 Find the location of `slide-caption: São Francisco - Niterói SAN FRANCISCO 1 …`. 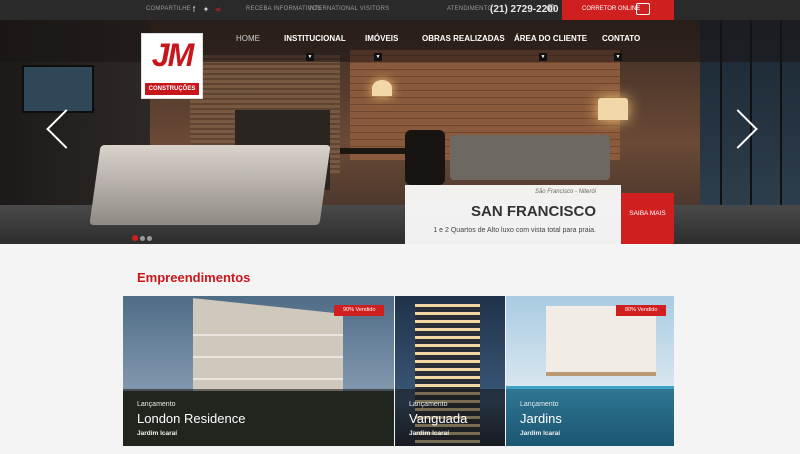

slide-caption: São Francisco - Niterói SAN FRANCISCO 1 … is located at coordinates (513, 214).